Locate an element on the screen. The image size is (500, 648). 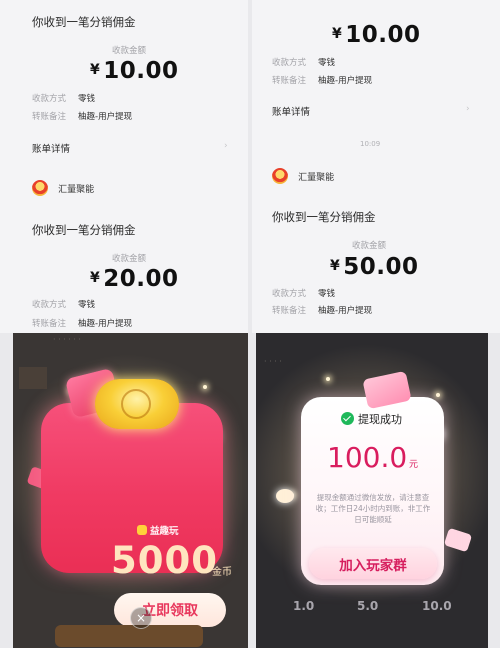
join-group-button: 加入玩家群 is located at coordinates (373, 563).